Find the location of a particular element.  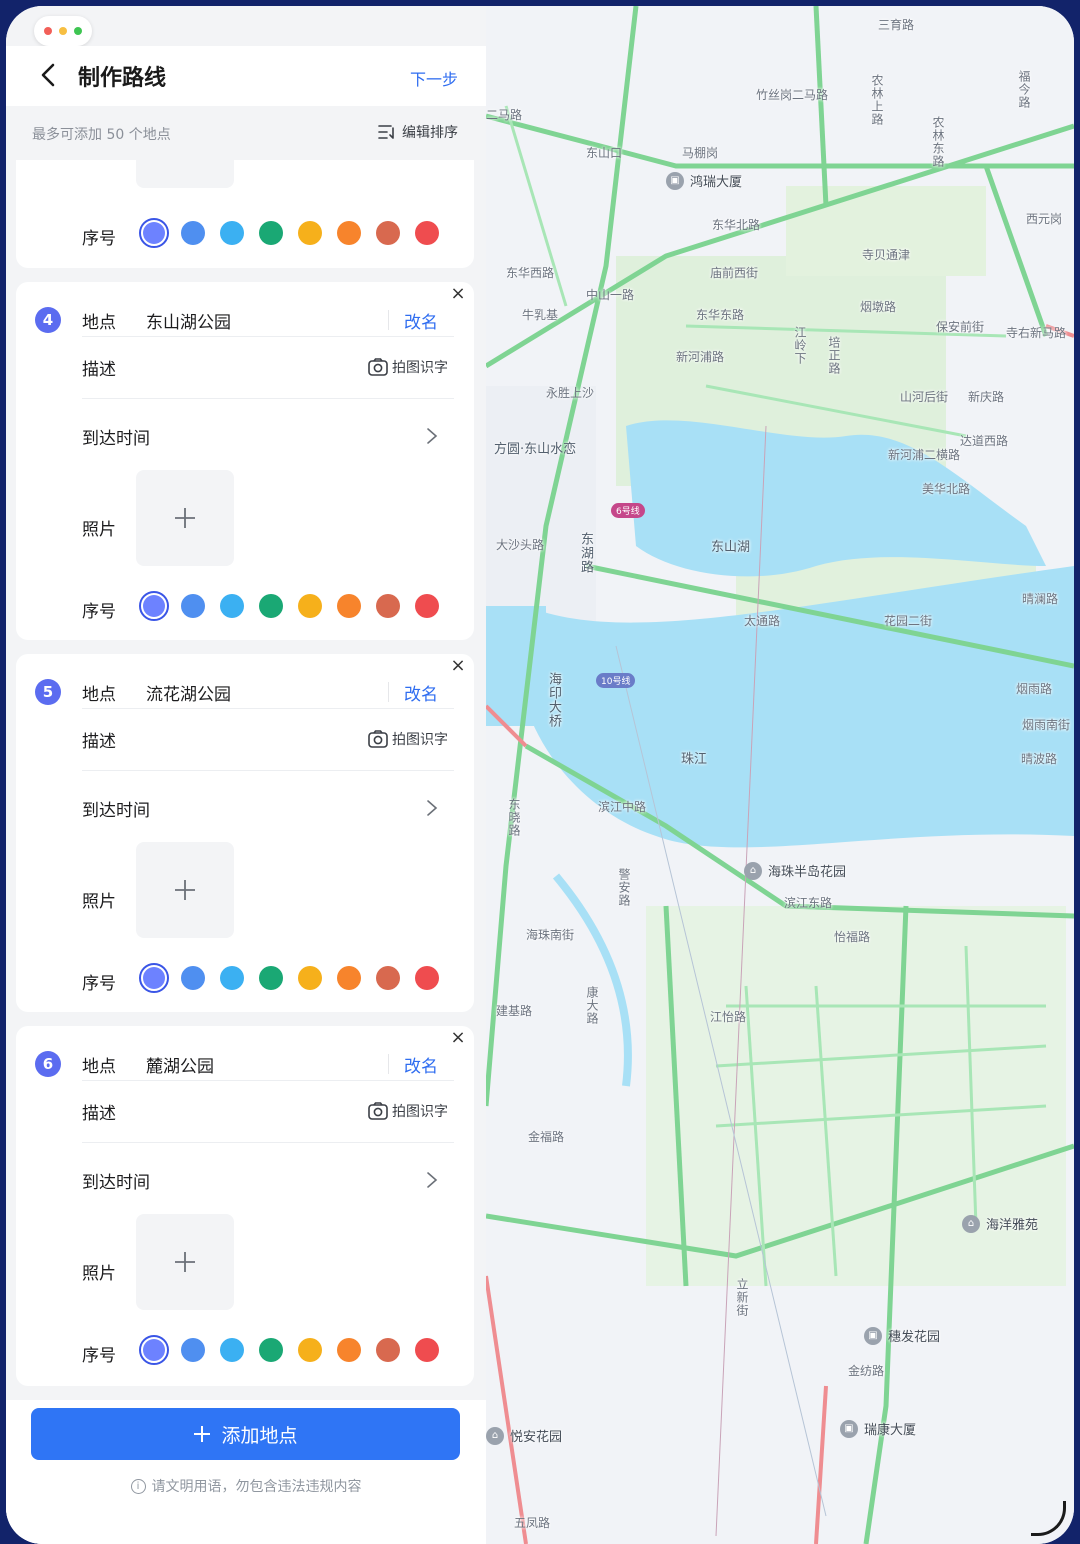

window-controls is located at coordinates (63, 31).